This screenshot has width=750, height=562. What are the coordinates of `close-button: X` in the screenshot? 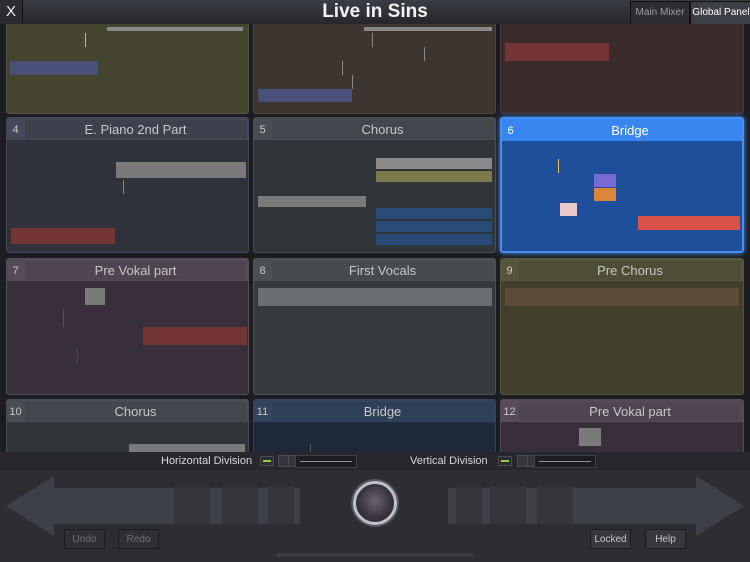 It's located at (11, 11).